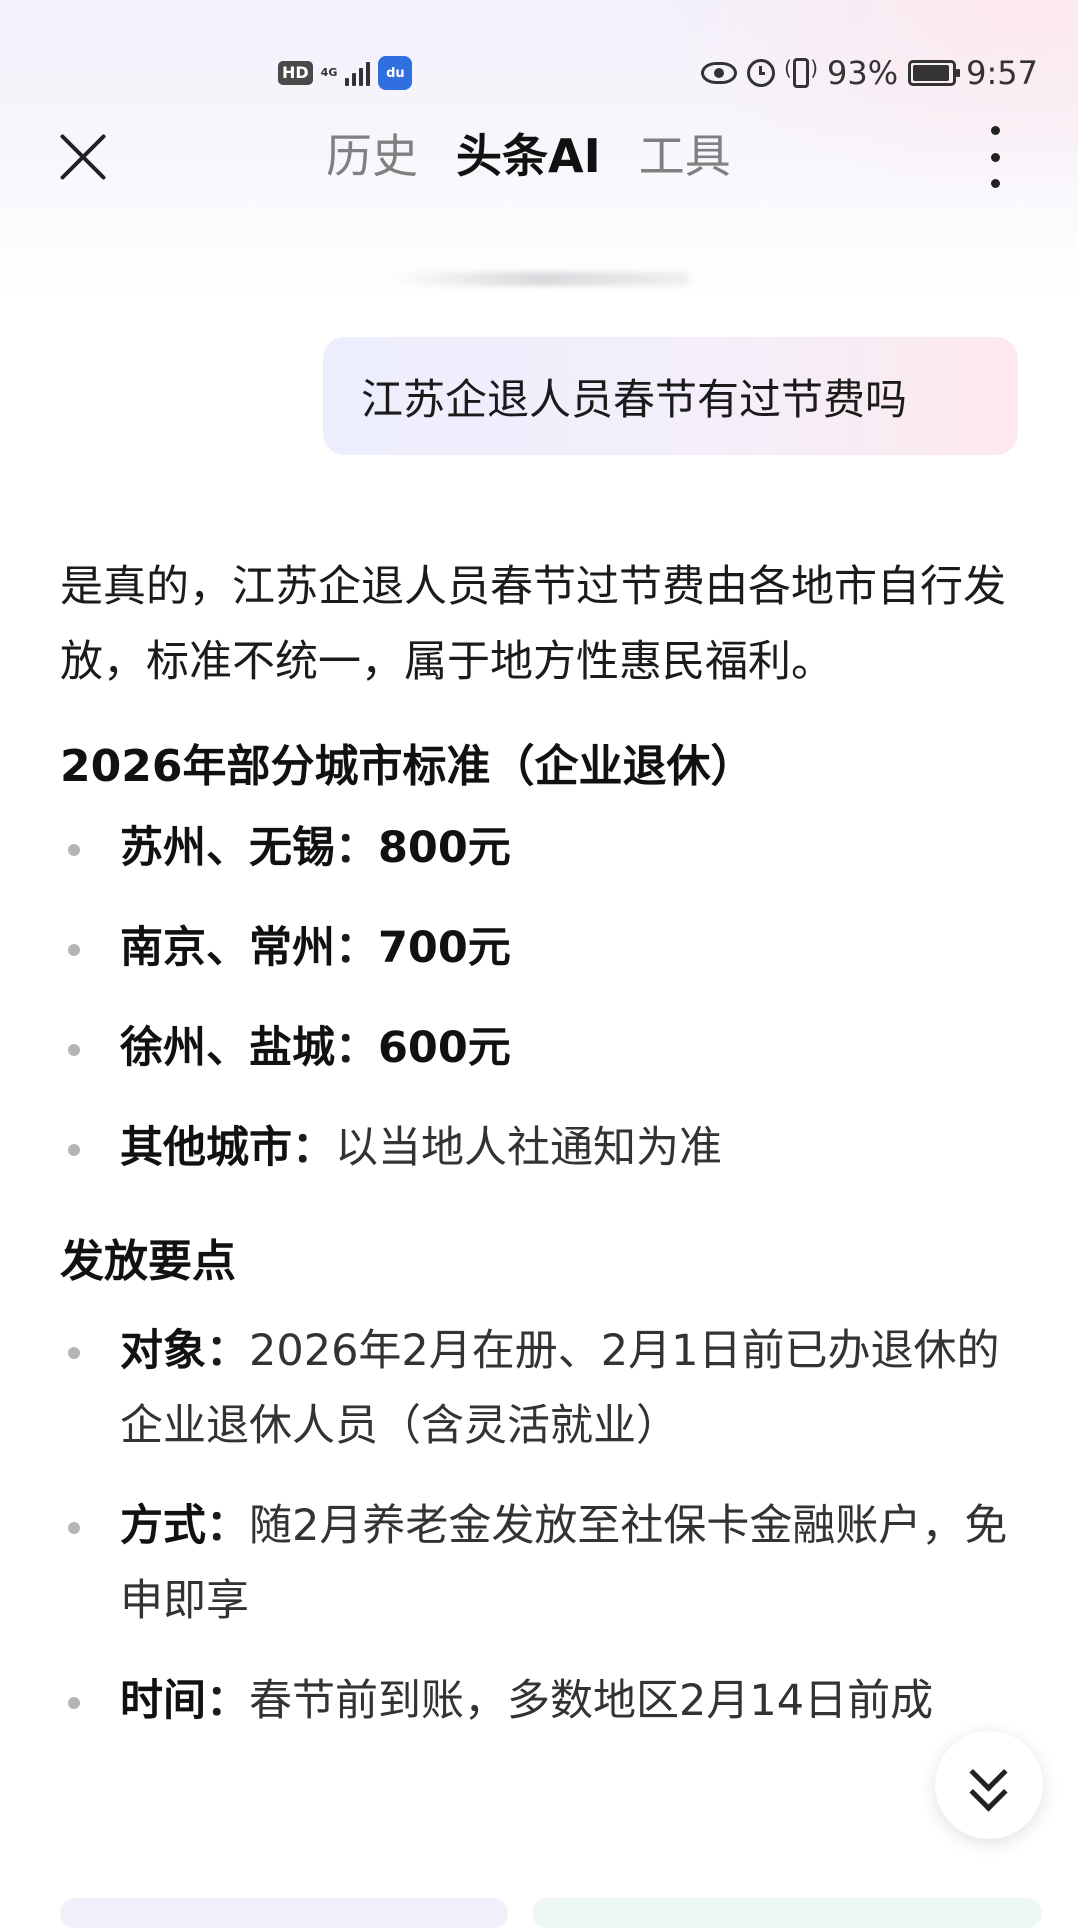 The image size is (1078, 1928). What do you see at coordinates (444, 948) in the screenshot?
I see `item-value: 700元` at bounding box center [444, 948].